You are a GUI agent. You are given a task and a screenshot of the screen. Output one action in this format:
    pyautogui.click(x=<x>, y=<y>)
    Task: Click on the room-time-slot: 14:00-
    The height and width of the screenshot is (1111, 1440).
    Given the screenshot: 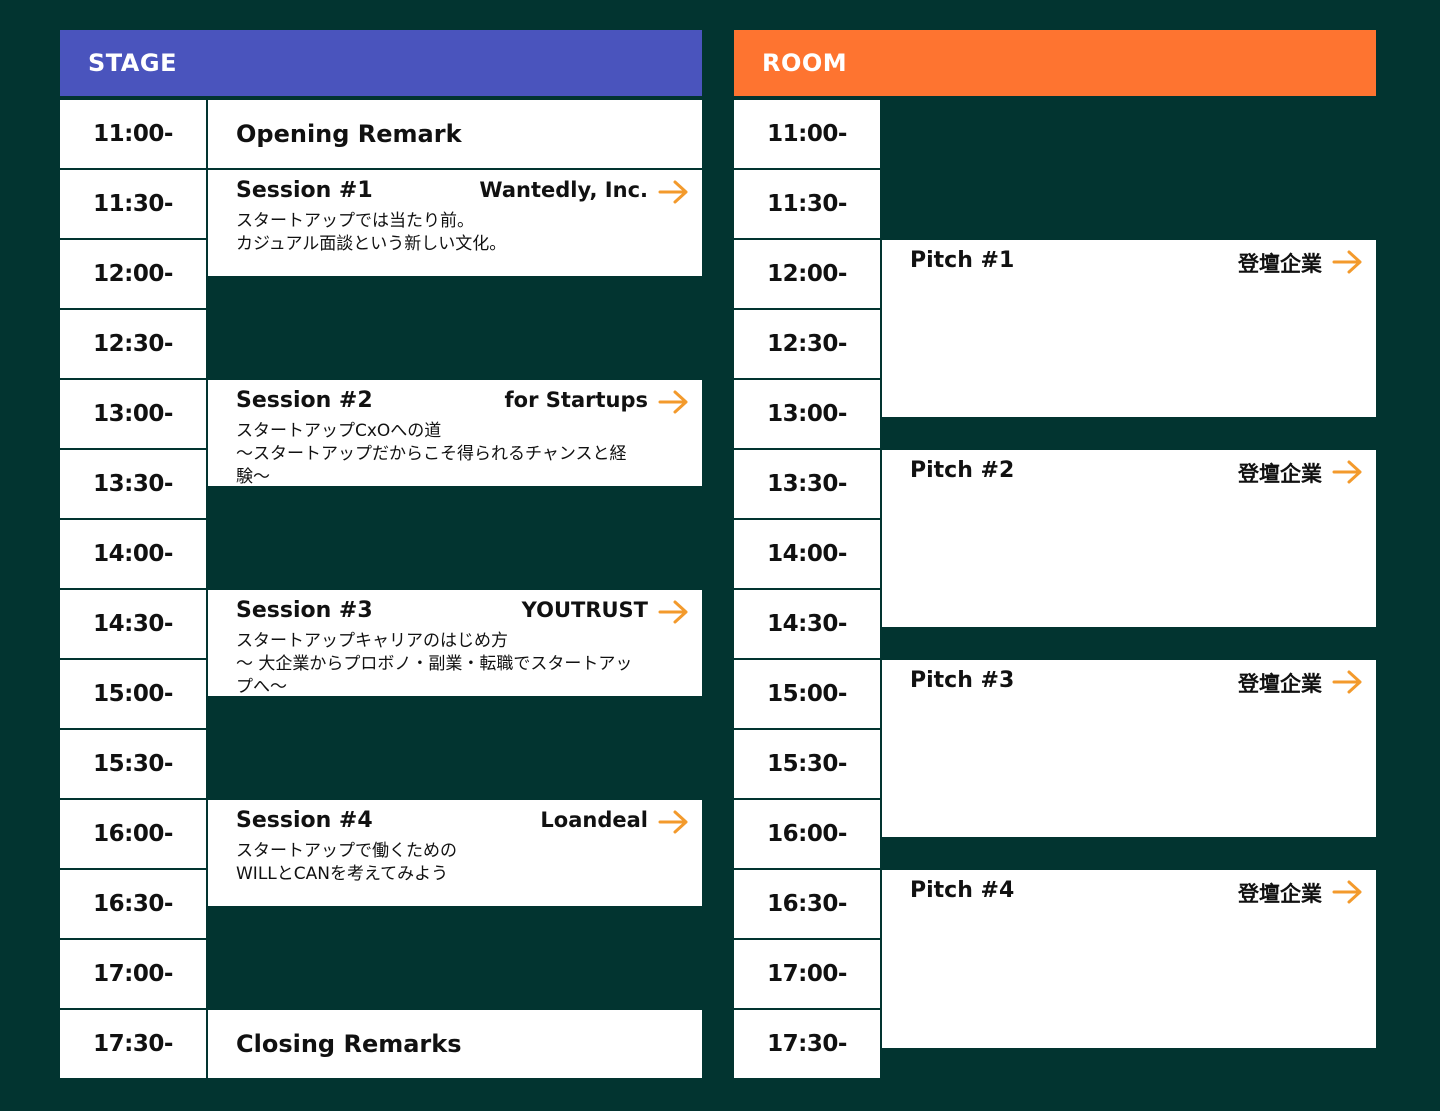 What is the action you would take?
    pyautogui.click(x=807, y=554)
    